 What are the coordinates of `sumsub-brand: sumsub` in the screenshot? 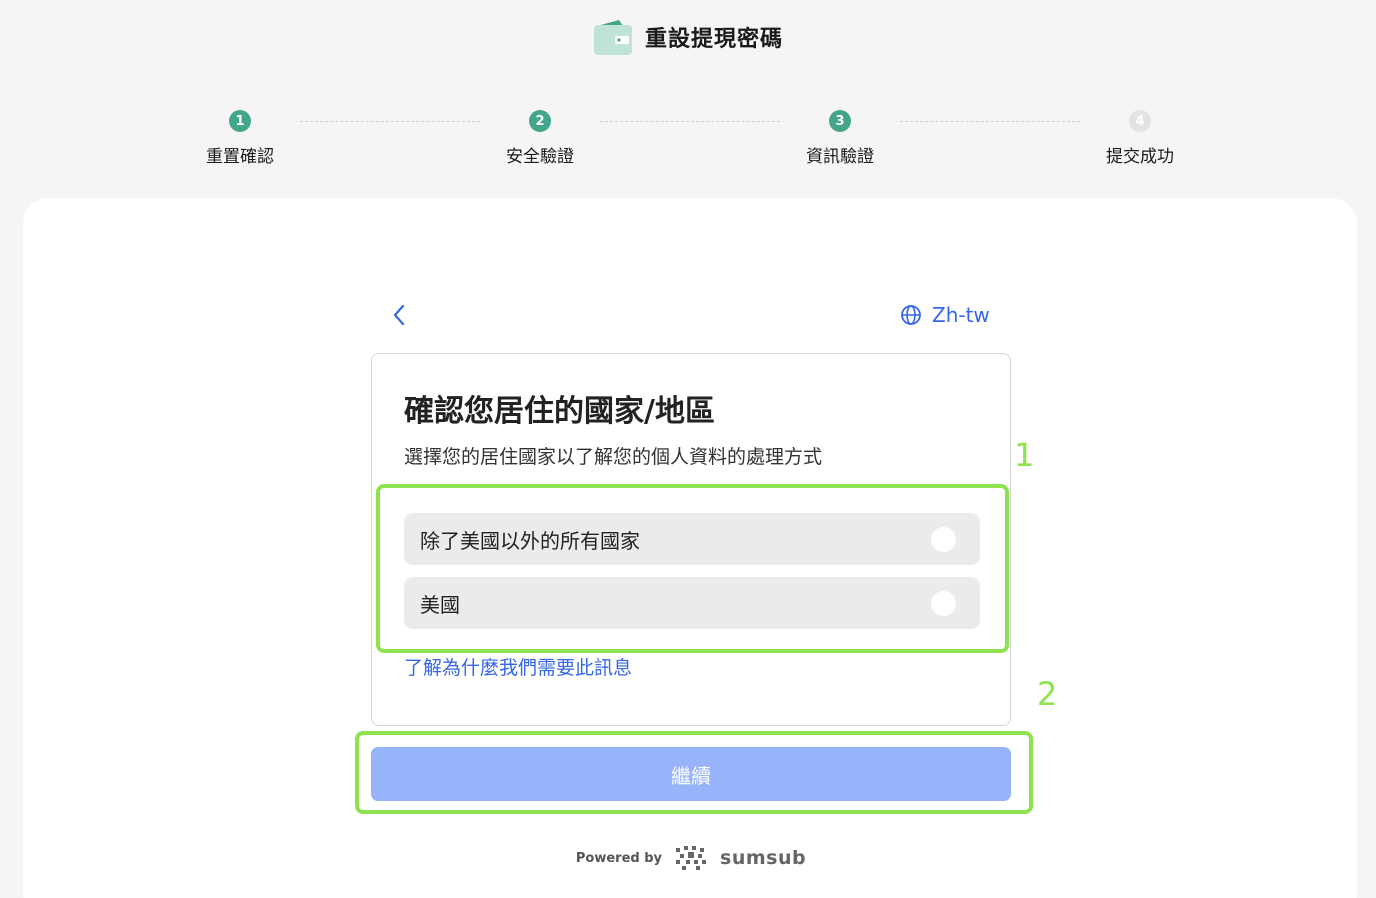 It's located at (763, 858).